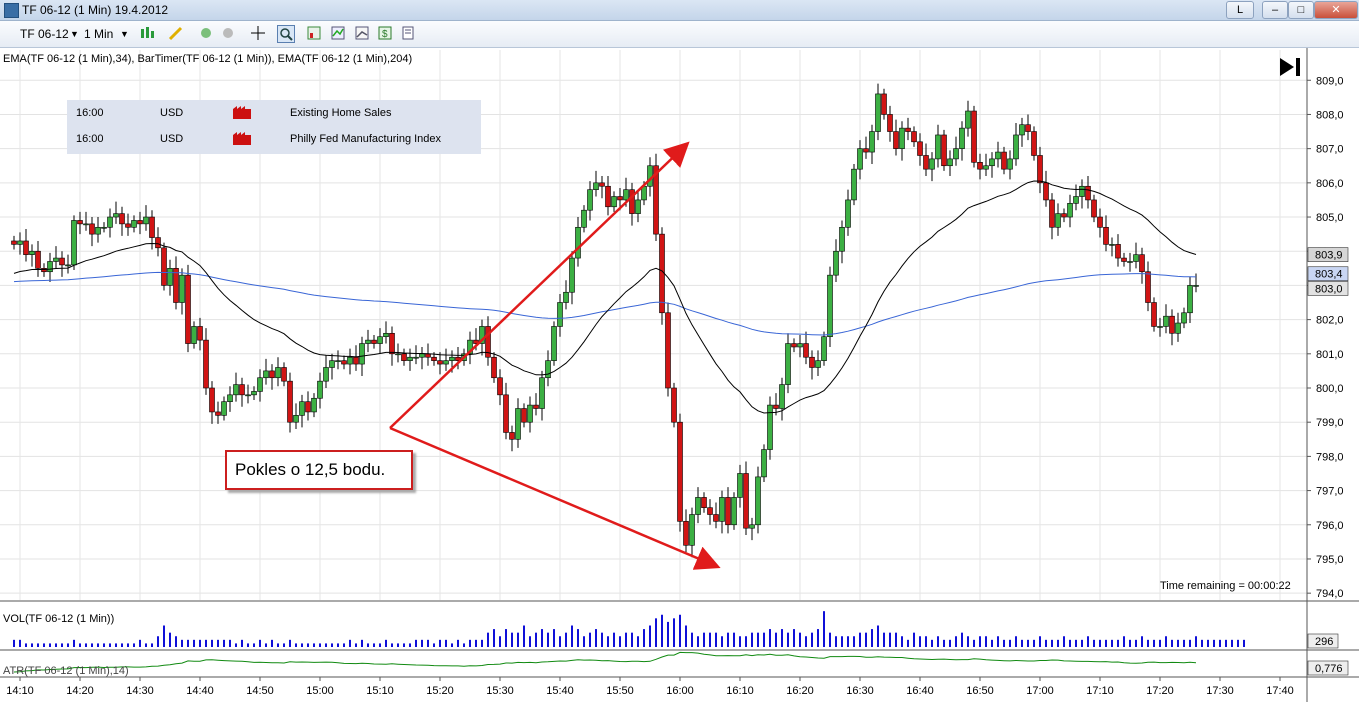  Describe the element at coordinates (176, 33) in the screenshot. I see `draw-pencil-icon` at that location.